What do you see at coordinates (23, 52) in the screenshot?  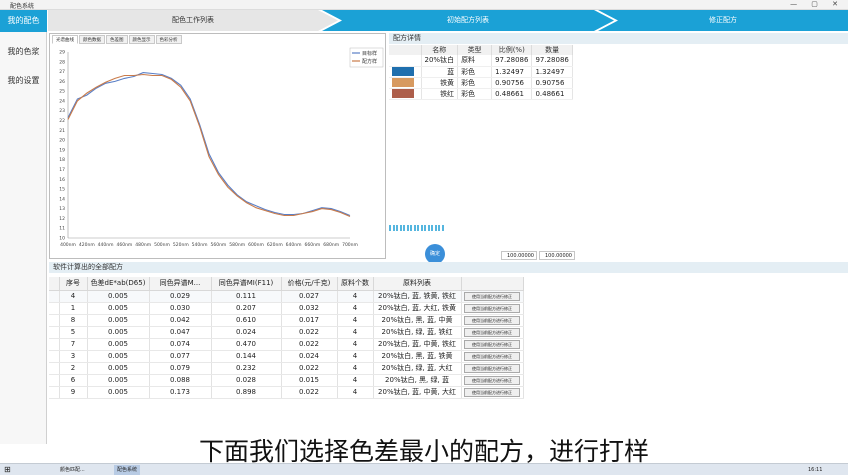 I see `sidebar-item-my-pastes: 我的色浆` at bounding box center [23, 52].